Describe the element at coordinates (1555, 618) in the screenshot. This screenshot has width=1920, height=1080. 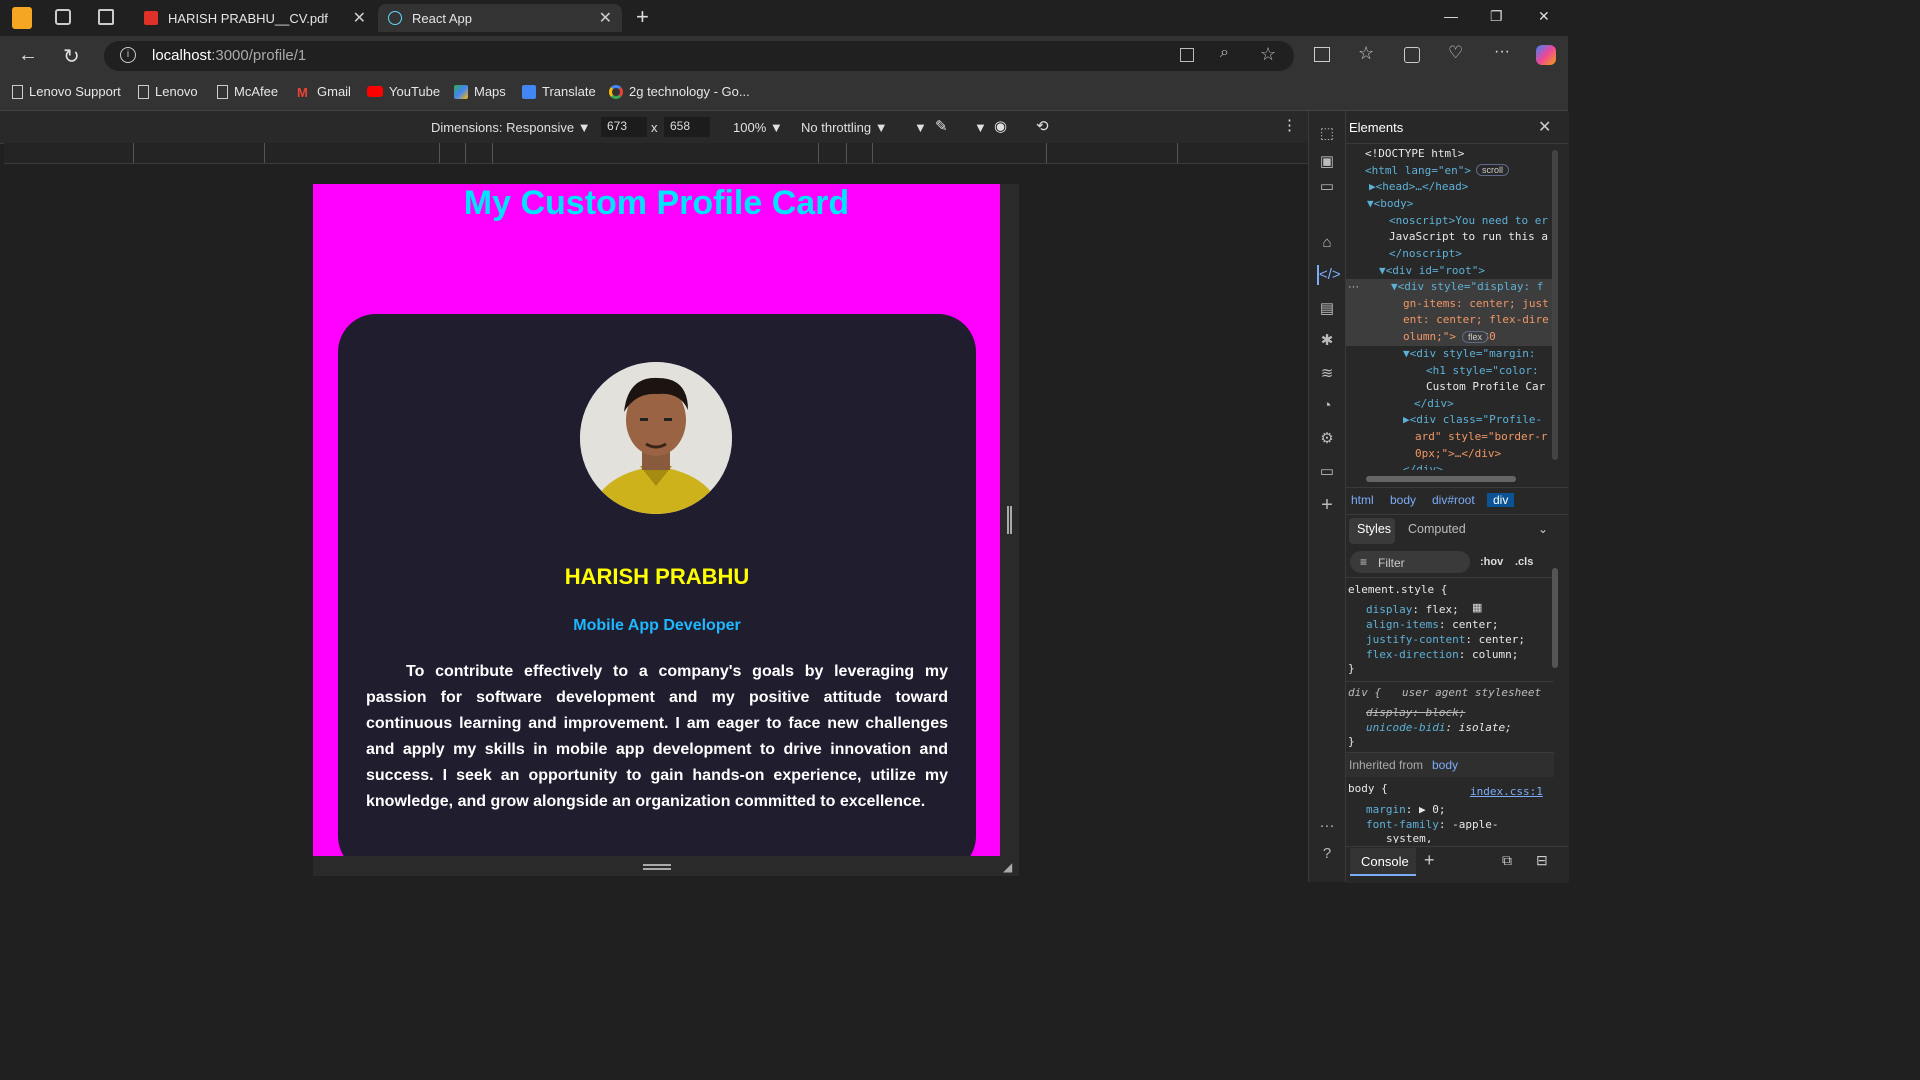
I see `styles-scrollbar` at that location.